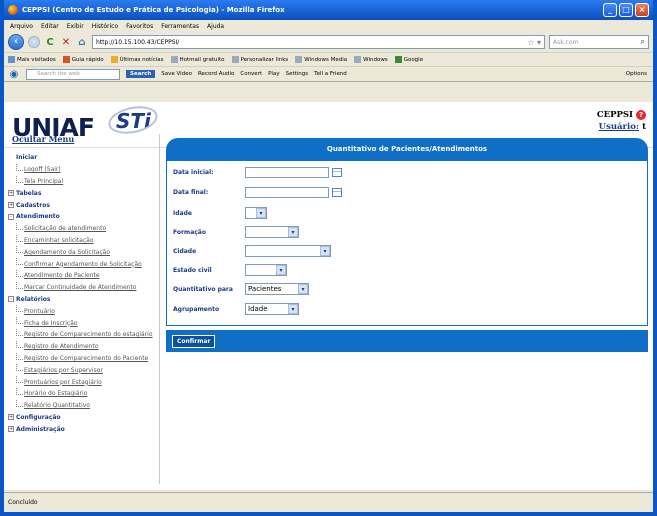  I want to click on menu-relatorios-group: - Relatórios, so click(83, 300).